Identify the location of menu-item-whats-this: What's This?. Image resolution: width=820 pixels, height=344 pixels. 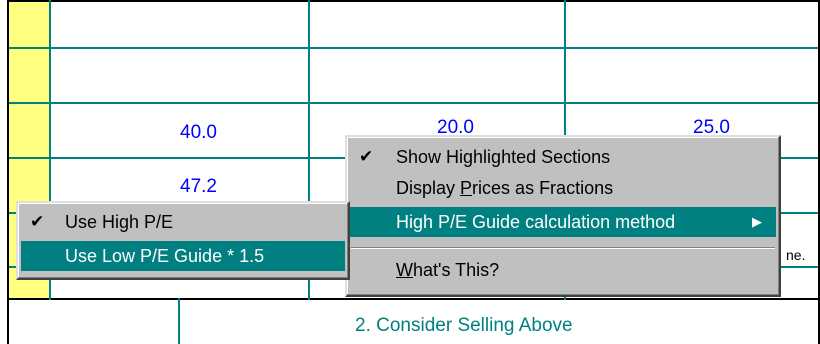
(563, 270).